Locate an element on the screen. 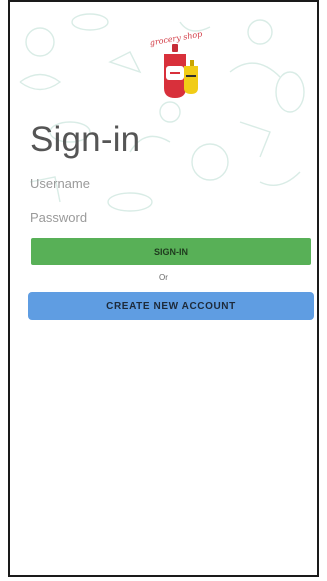 The image size is (327, 581). create-account-button-label: CREATE NEW ACCOUNT is located at coordinates (171, 306).